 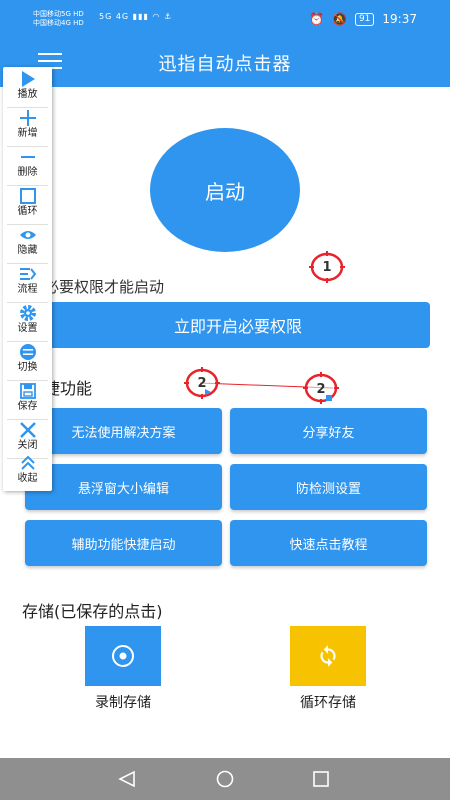 What do you see at coordinates (27, 445) in the screenshot?
I see `toolbar-close-label: 关闭` at bounding box center [27, 445].